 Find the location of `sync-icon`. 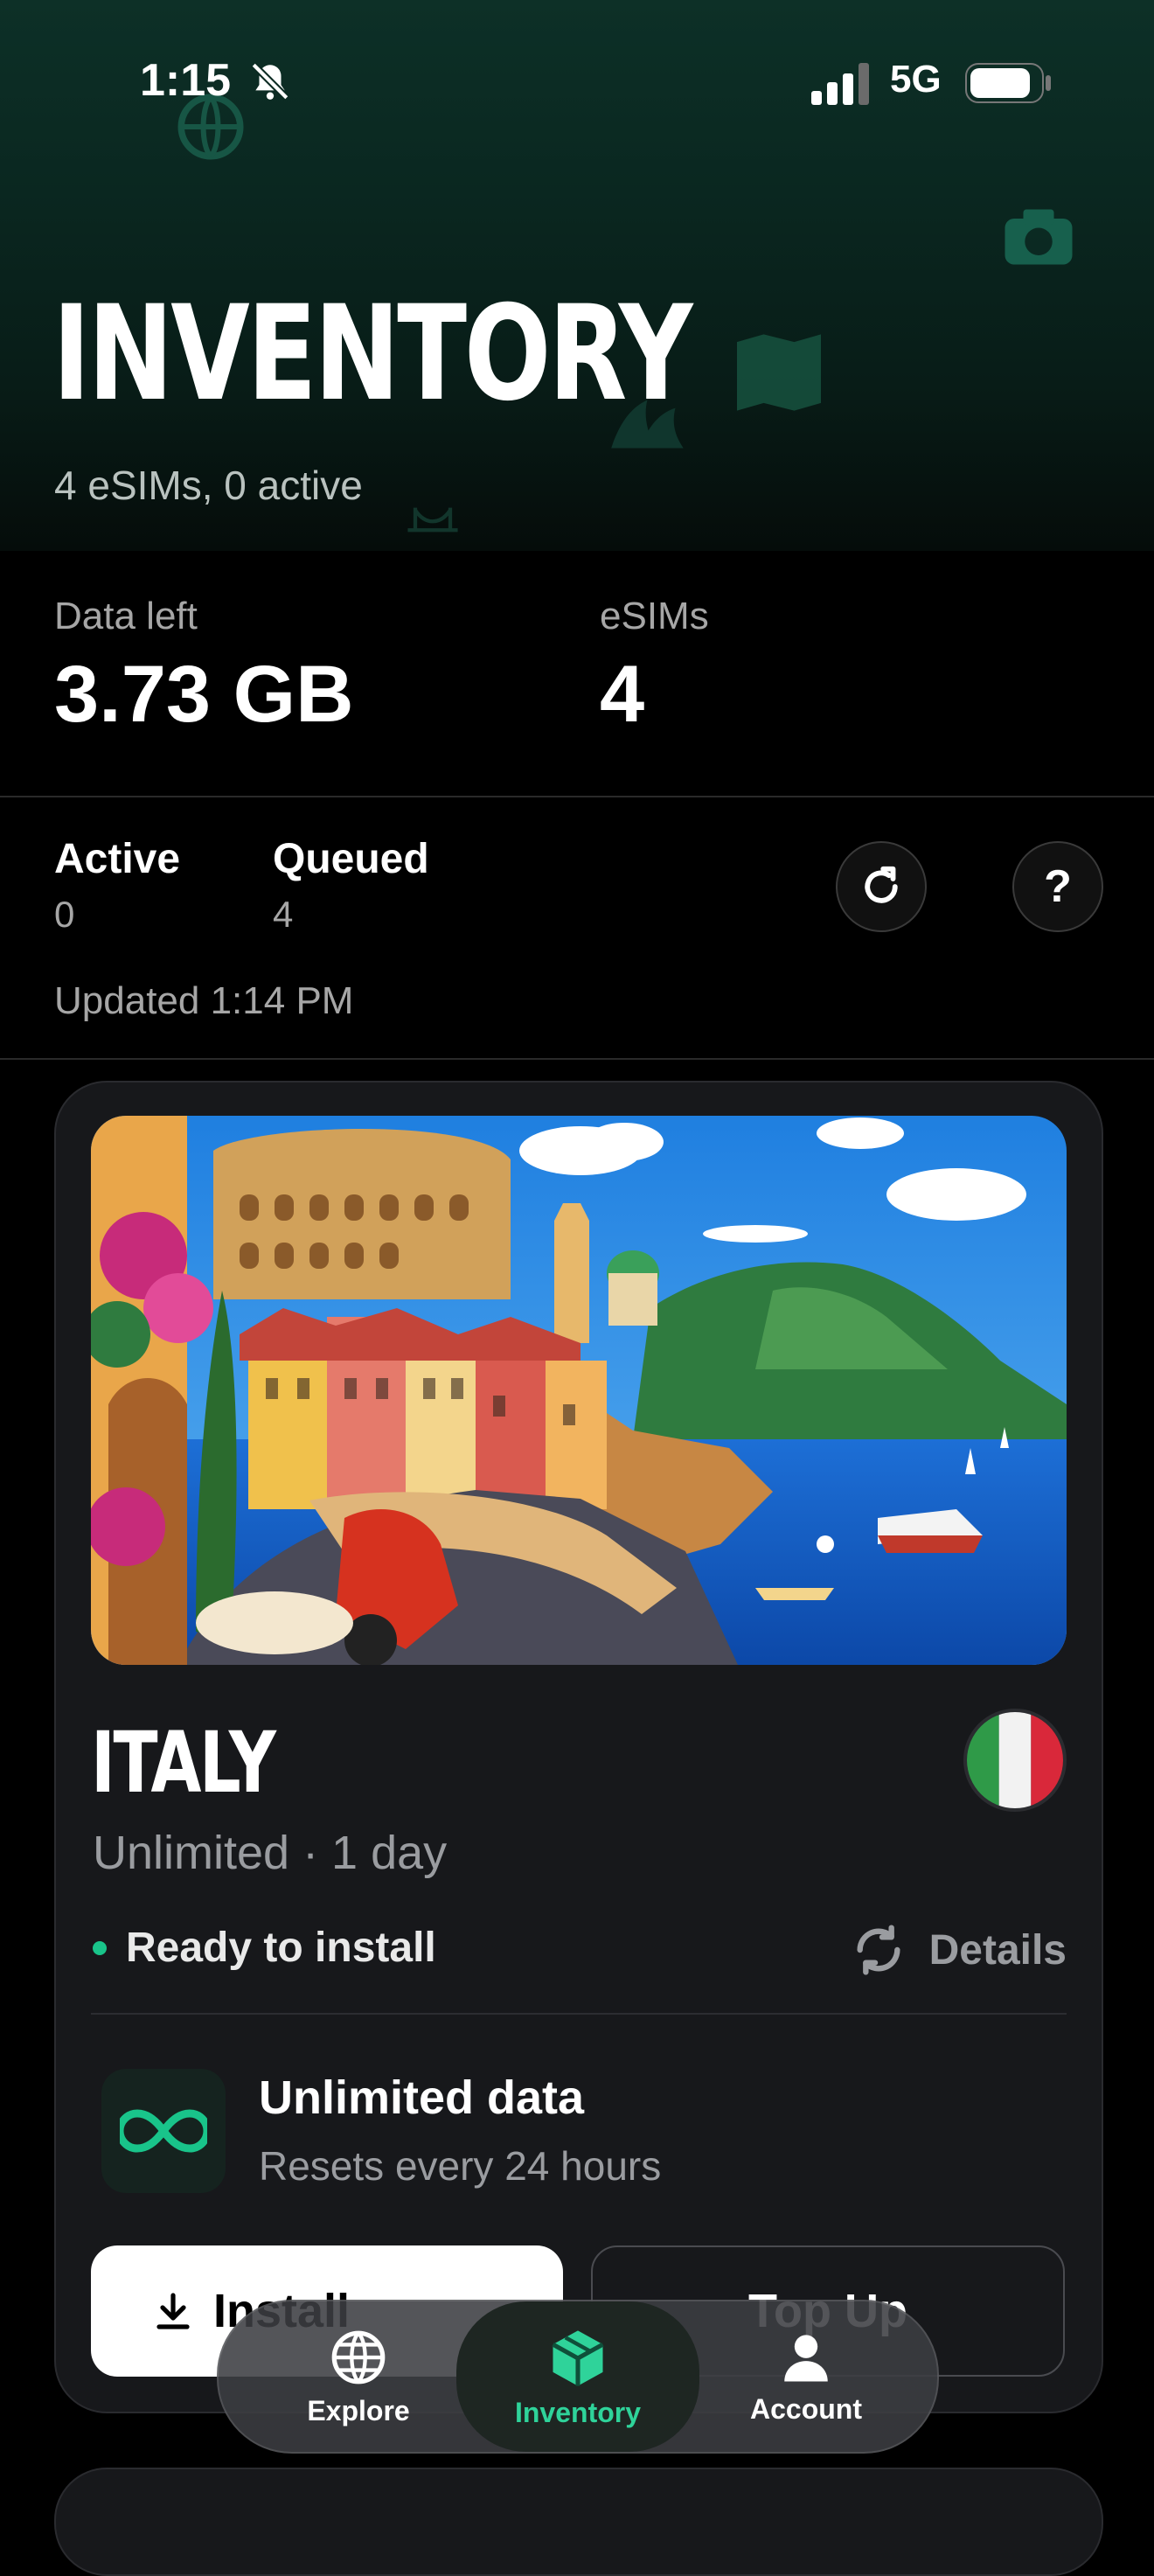

sync-icon is located at coordinates (878, 1950).